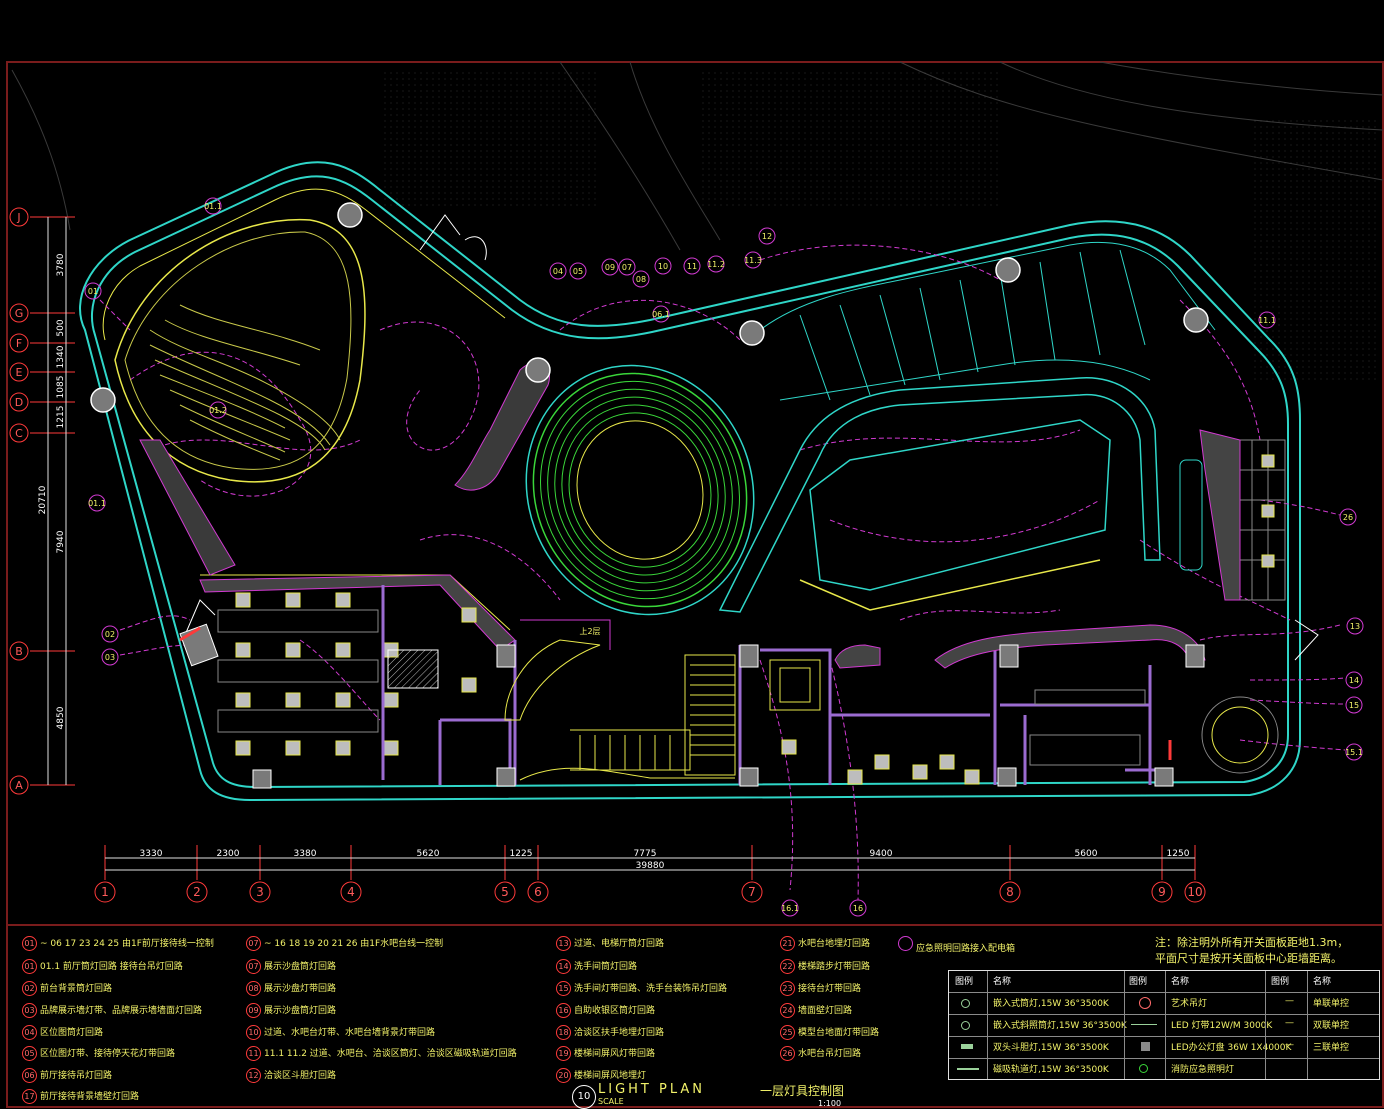 This screenshot has height=1109, width=1384. What do you see at coordinates (505, 892) in the screenshot?
I see `col-label-5: 5` at bounding box center [505, 892].